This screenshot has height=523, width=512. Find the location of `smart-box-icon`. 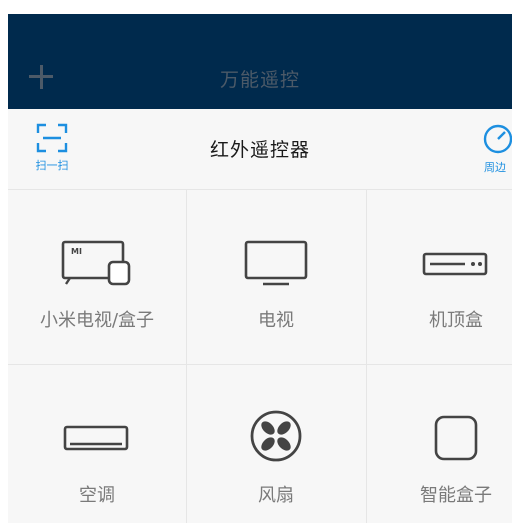

smart-box-icon is located at coordinates (456, 438).